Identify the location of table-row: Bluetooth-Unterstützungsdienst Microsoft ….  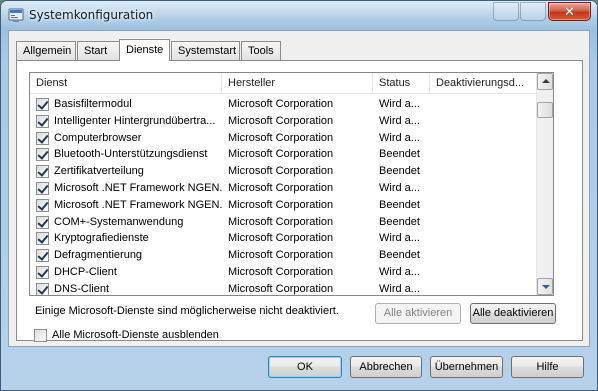
(283, 154).